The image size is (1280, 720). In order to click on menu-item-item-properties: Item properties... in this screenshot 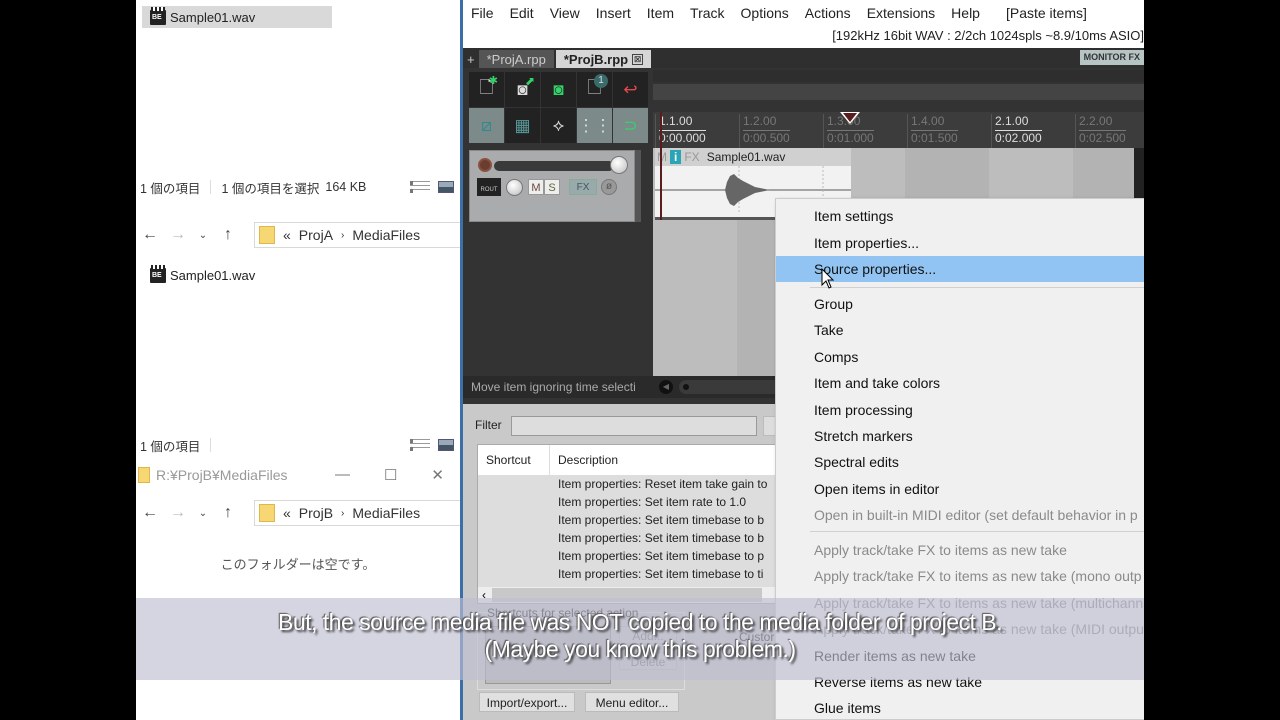, I will do `click(960, 243)`.